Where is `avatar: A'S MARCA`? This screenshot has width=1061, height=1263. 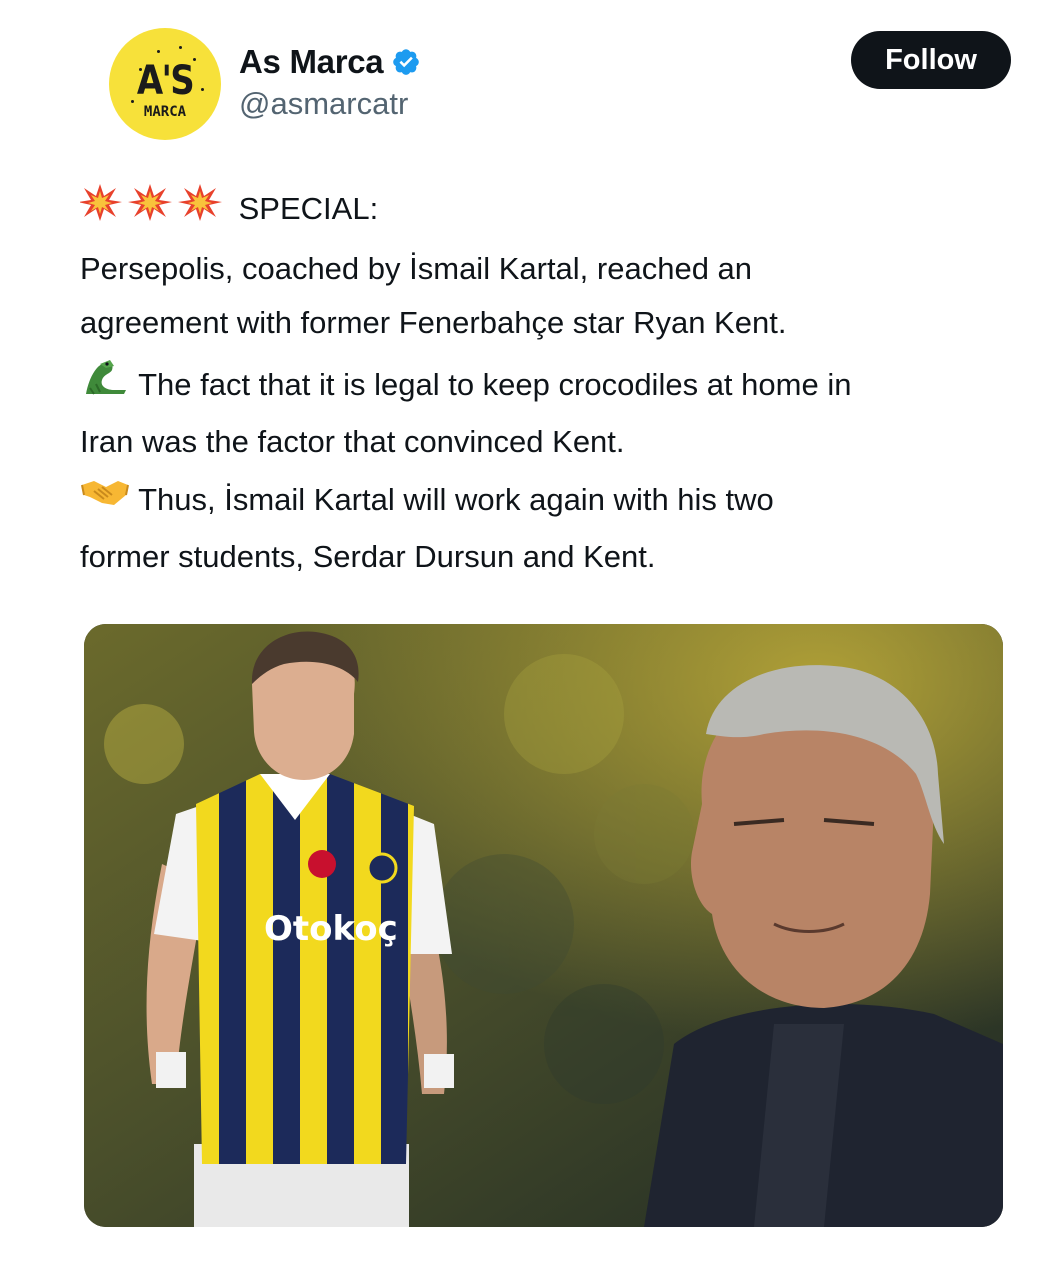
avatar: A'S MARCA is located at coordinates (165, 84).